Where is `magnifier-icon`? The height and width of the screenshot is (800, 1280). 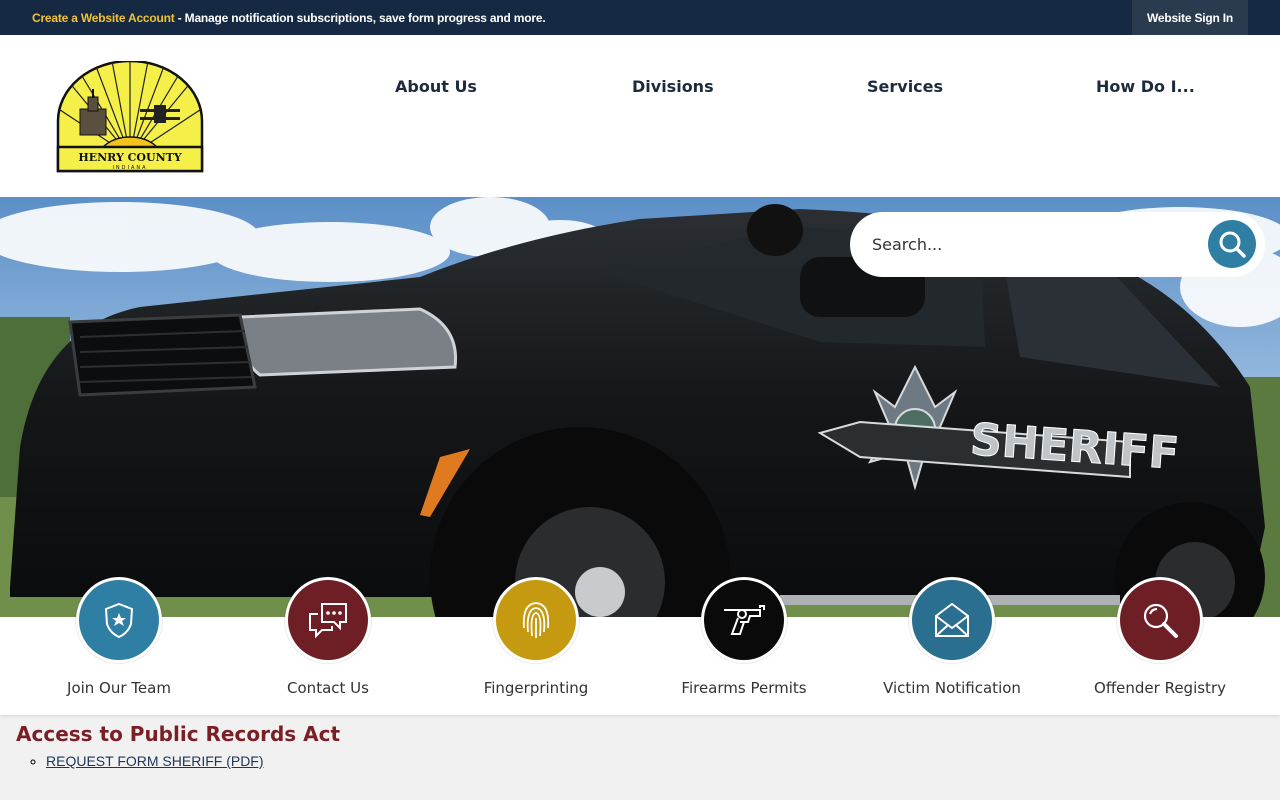
magnifier-icon is located at coordinates (1160, 620).